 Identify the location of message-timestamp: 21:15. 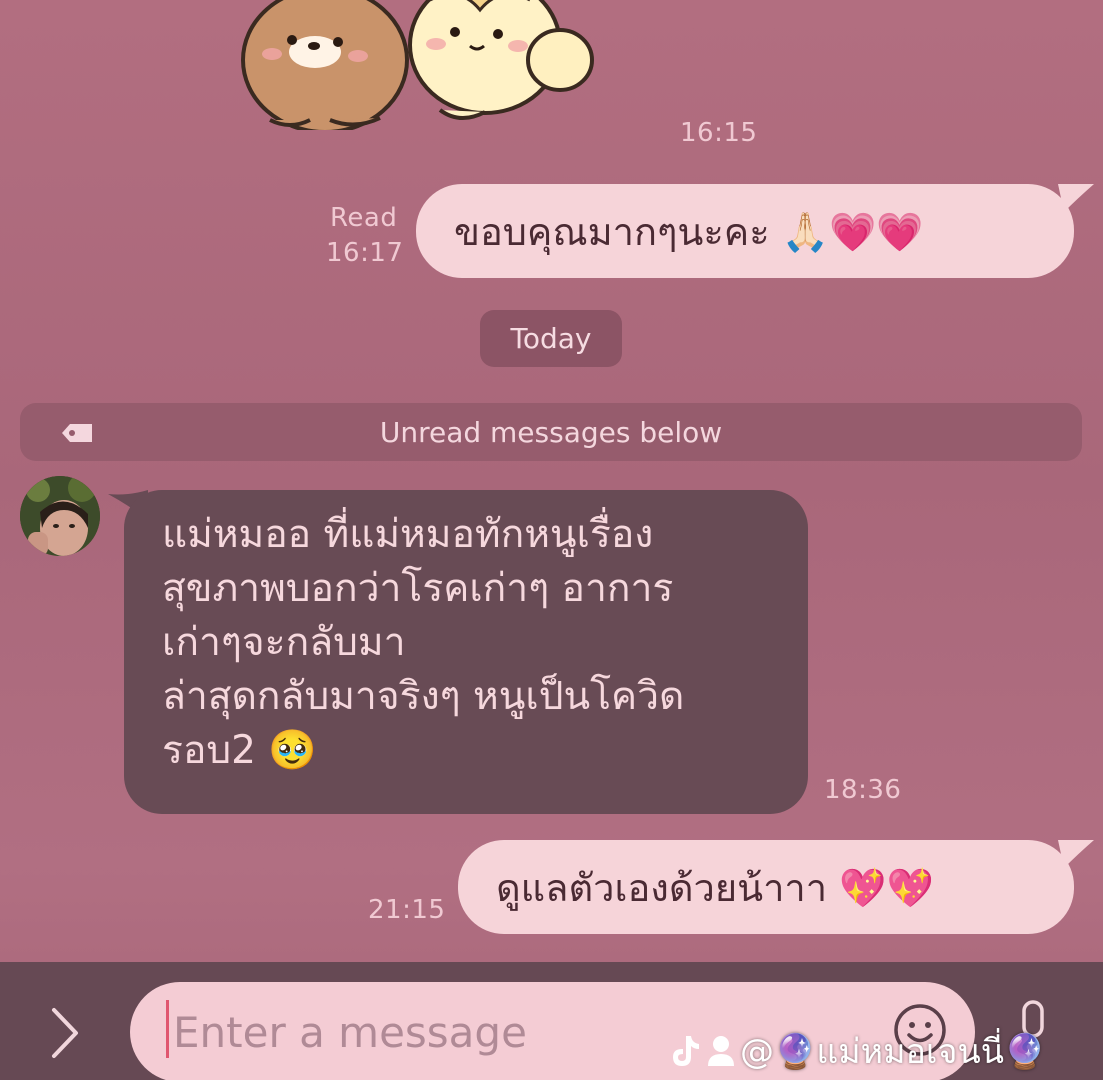
(407, 910).